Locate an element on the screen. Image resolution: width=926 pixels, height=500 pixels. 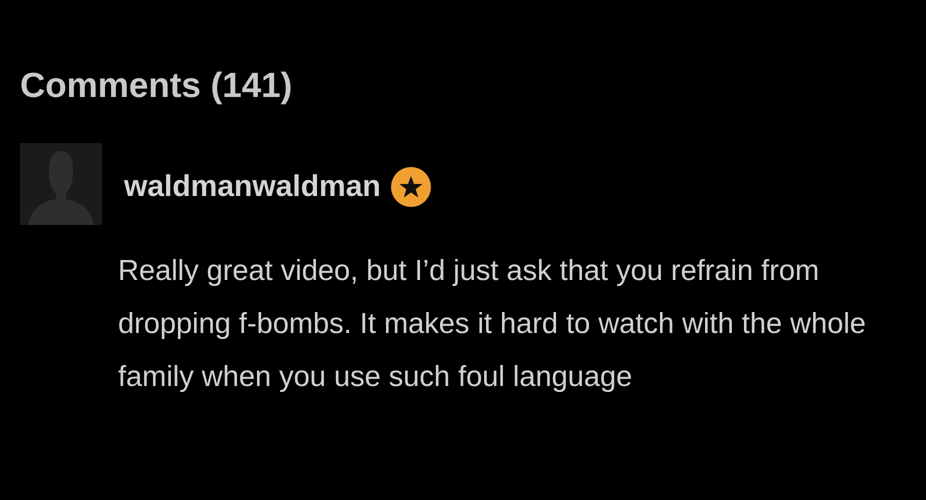
avatar-icon is located at coordinates (61, 184).